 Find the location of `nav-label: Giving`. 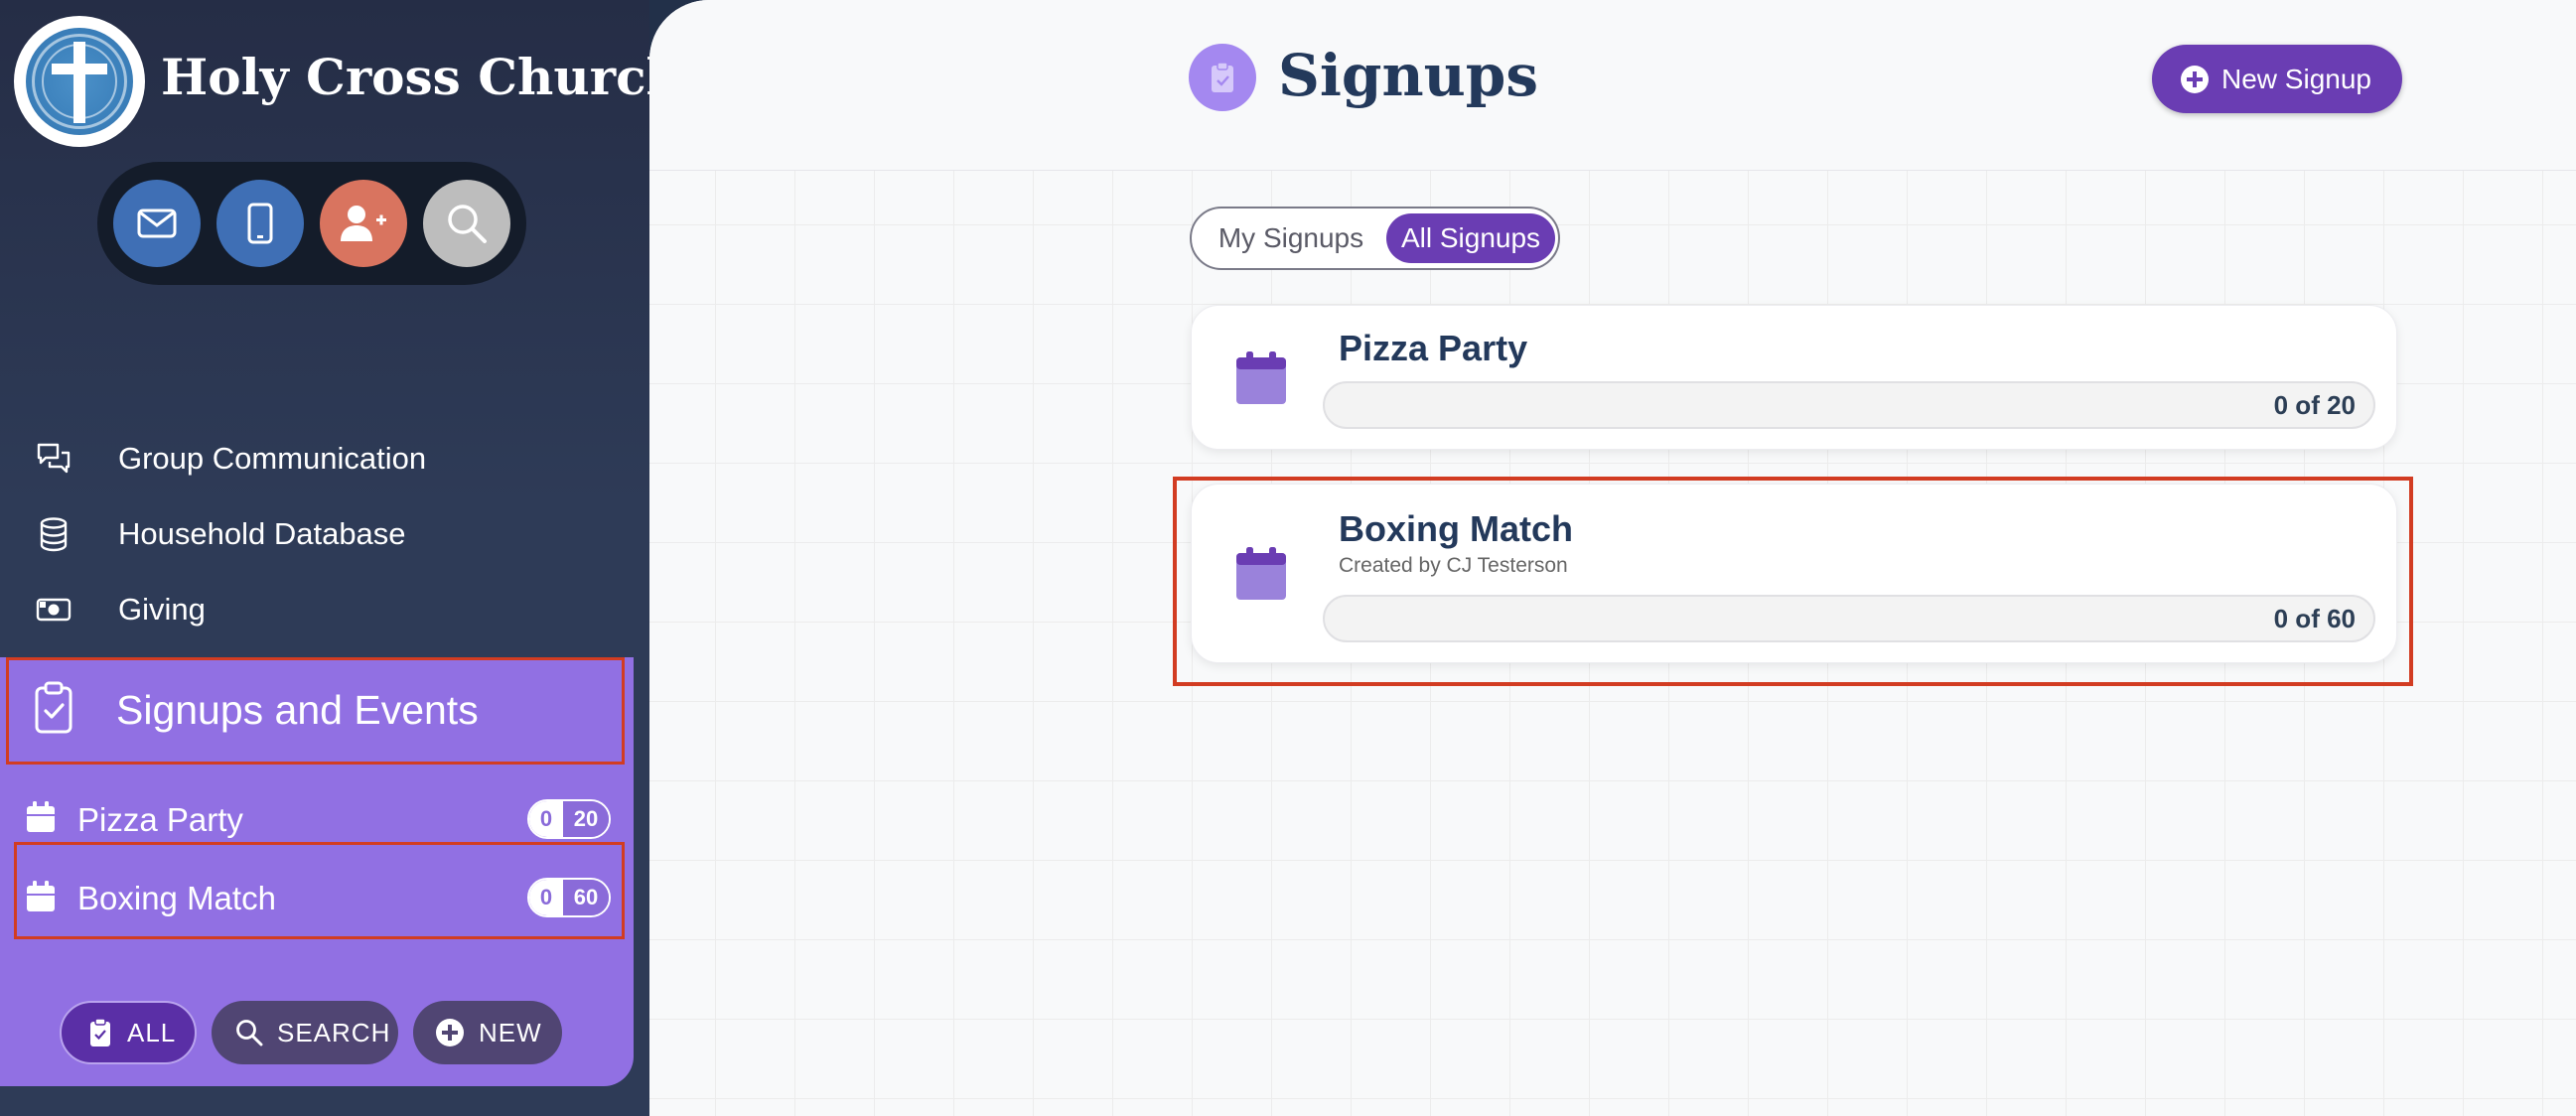

nav-label: Giving is located at coordinates (162, 610).